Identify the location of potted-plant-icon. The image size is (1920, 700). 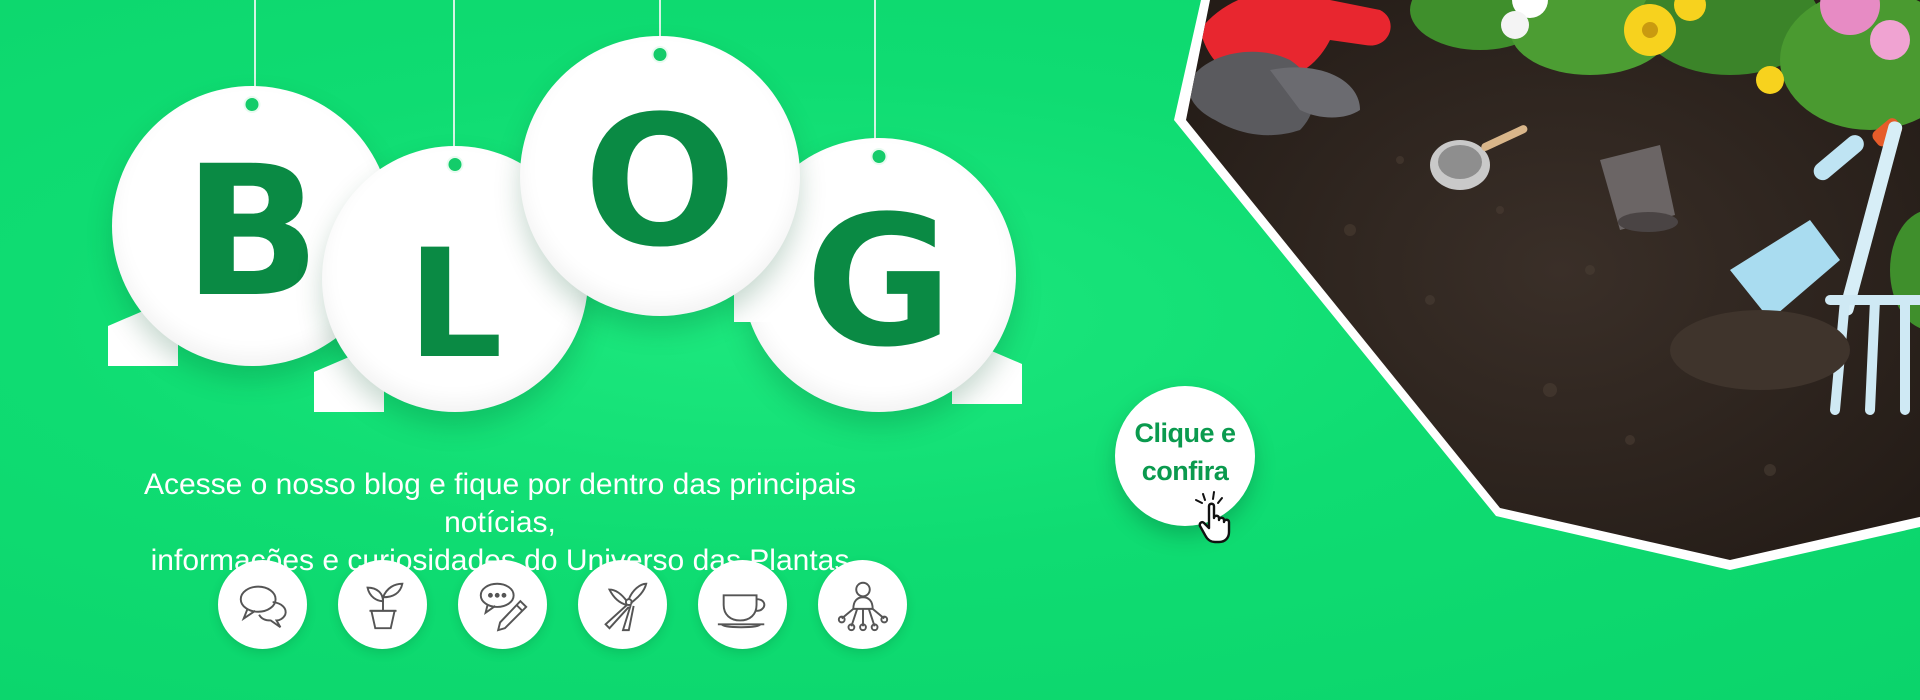
(384, 605).